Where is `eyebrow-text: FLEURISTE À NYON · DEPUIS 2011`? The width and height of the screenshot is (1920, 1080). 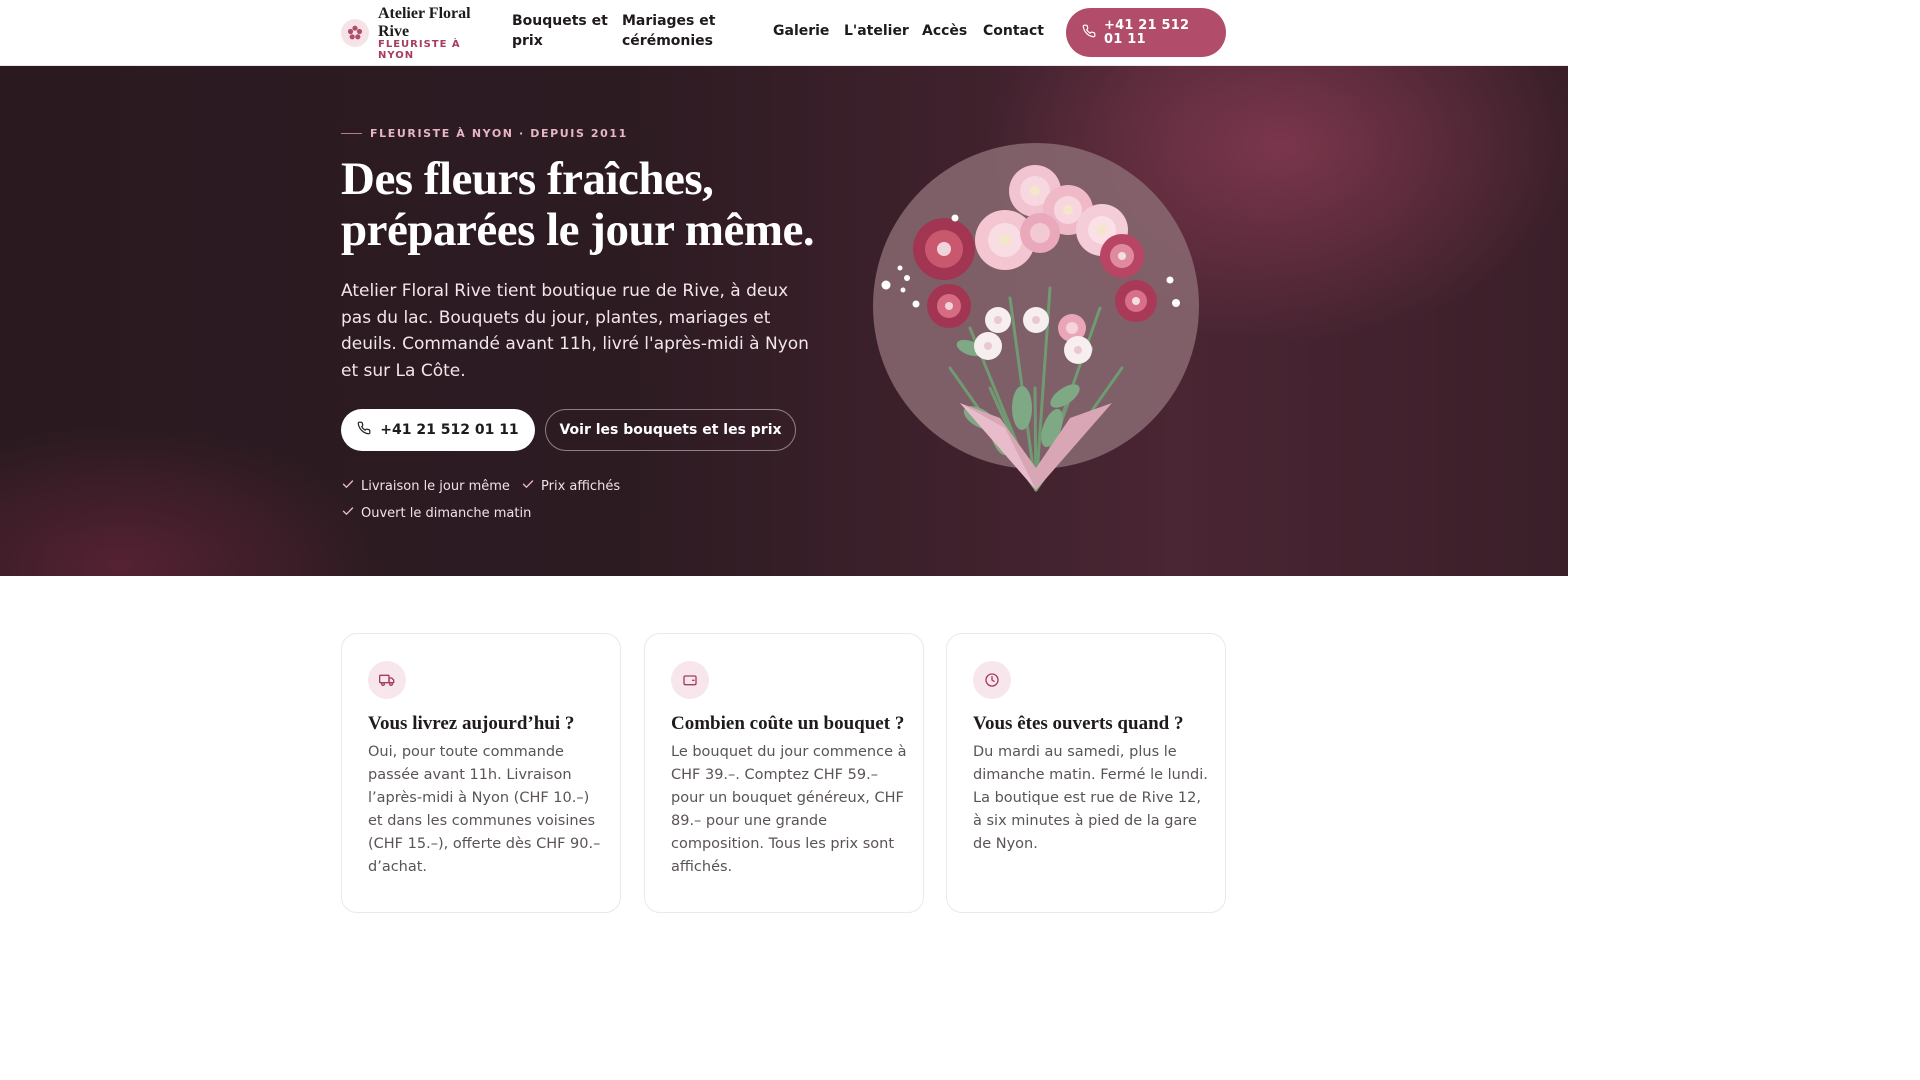
eyebrow-text: FLEURISTE À NYON · DEPUIS 2011 is located at coordinates (499, 133).